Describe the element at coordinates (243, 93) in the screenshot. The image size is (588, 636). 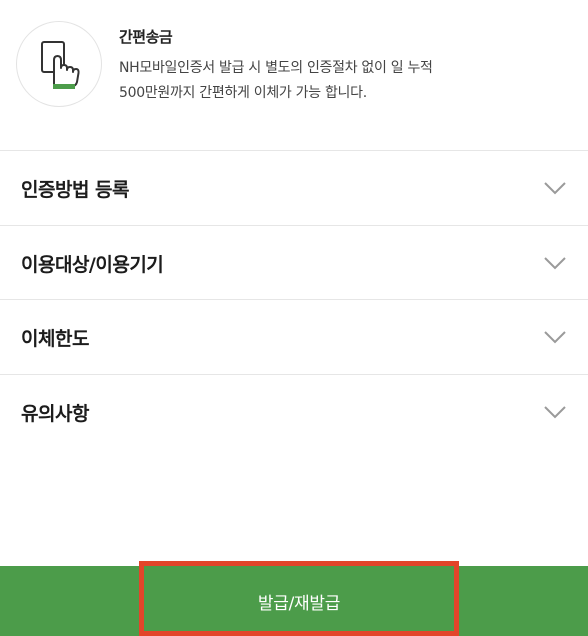
I see `intro-description-line-2: 500만원까지 간편하게 이체가 가능 합니다.` at that location.